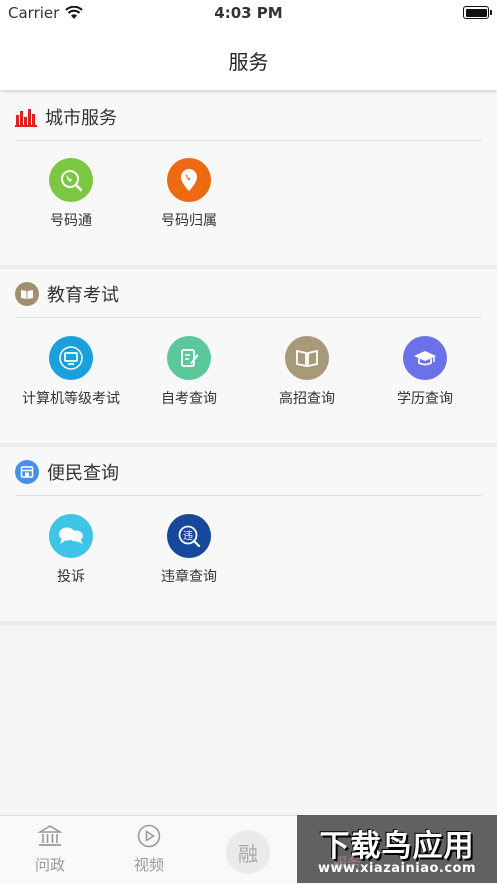  Describe the element at coordinates (189, 577) in the screenshot. I see `item-label: 违章查询` at that location.